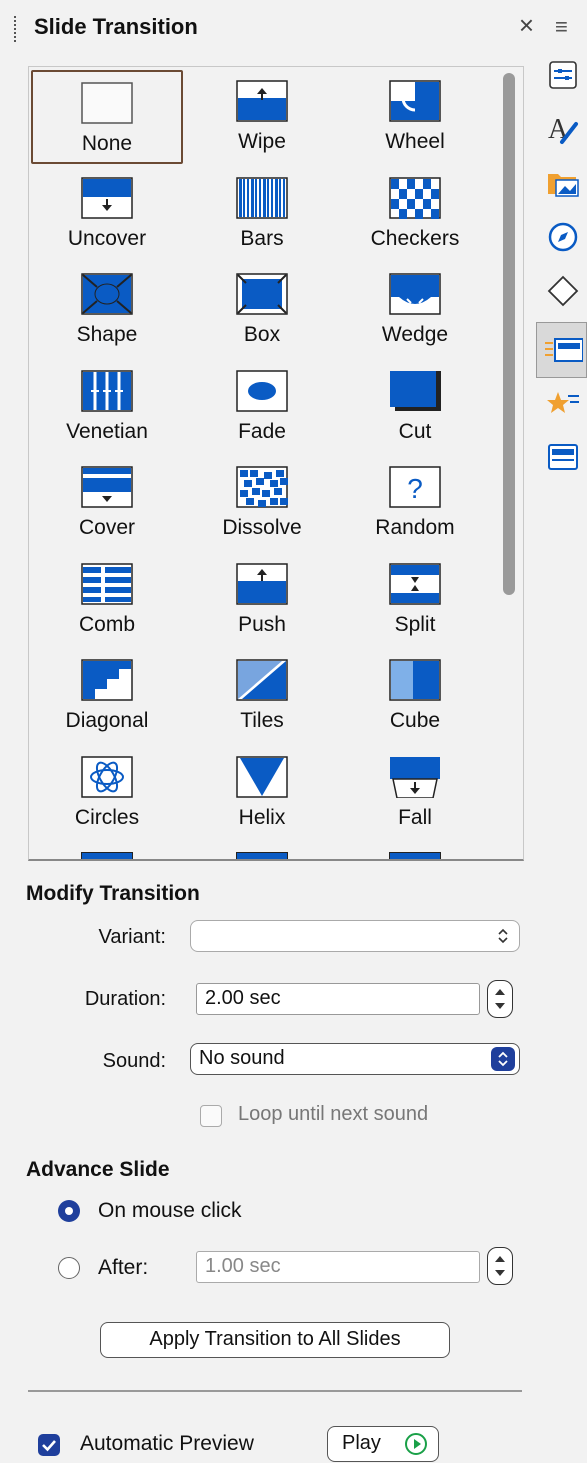 This screenshot has width=587, height=1463. What do you see at coordinates (107, 103) in the screenshot?
I see `none-icon` at bounding box center [107, 103].